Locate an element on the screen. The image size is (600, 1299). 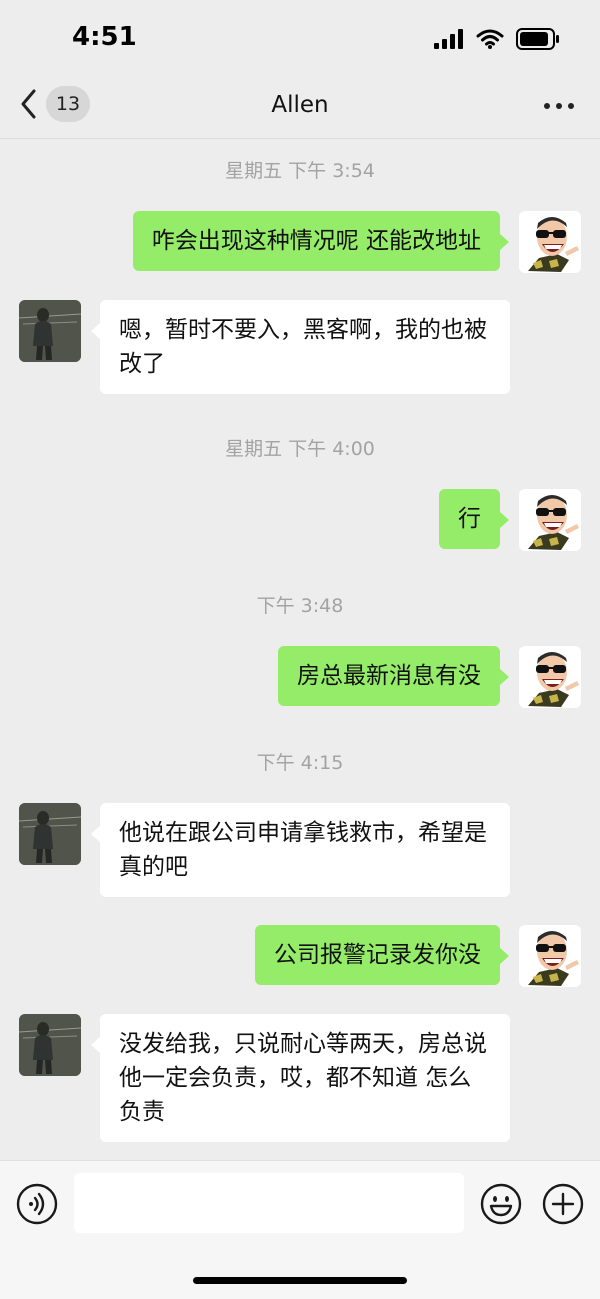
plus-icon is located at coordinates (563, 1204).